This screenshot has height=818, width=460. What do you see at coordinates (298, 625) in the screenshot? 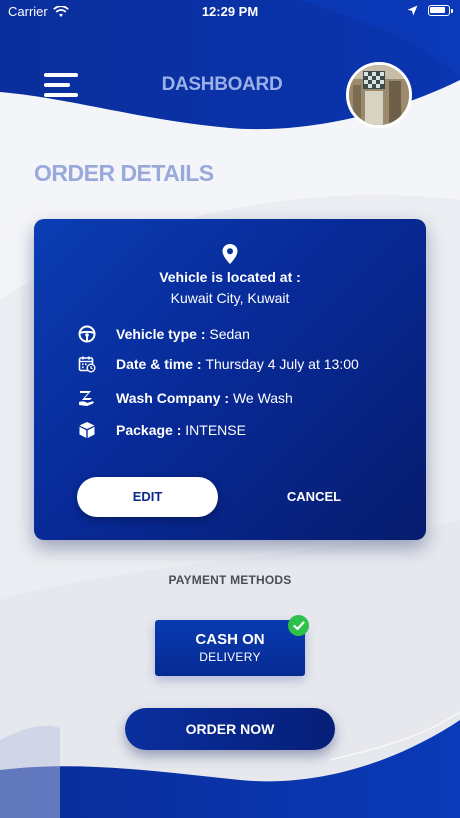
I see `check-circle-icon` at bounding box center [298, 625].